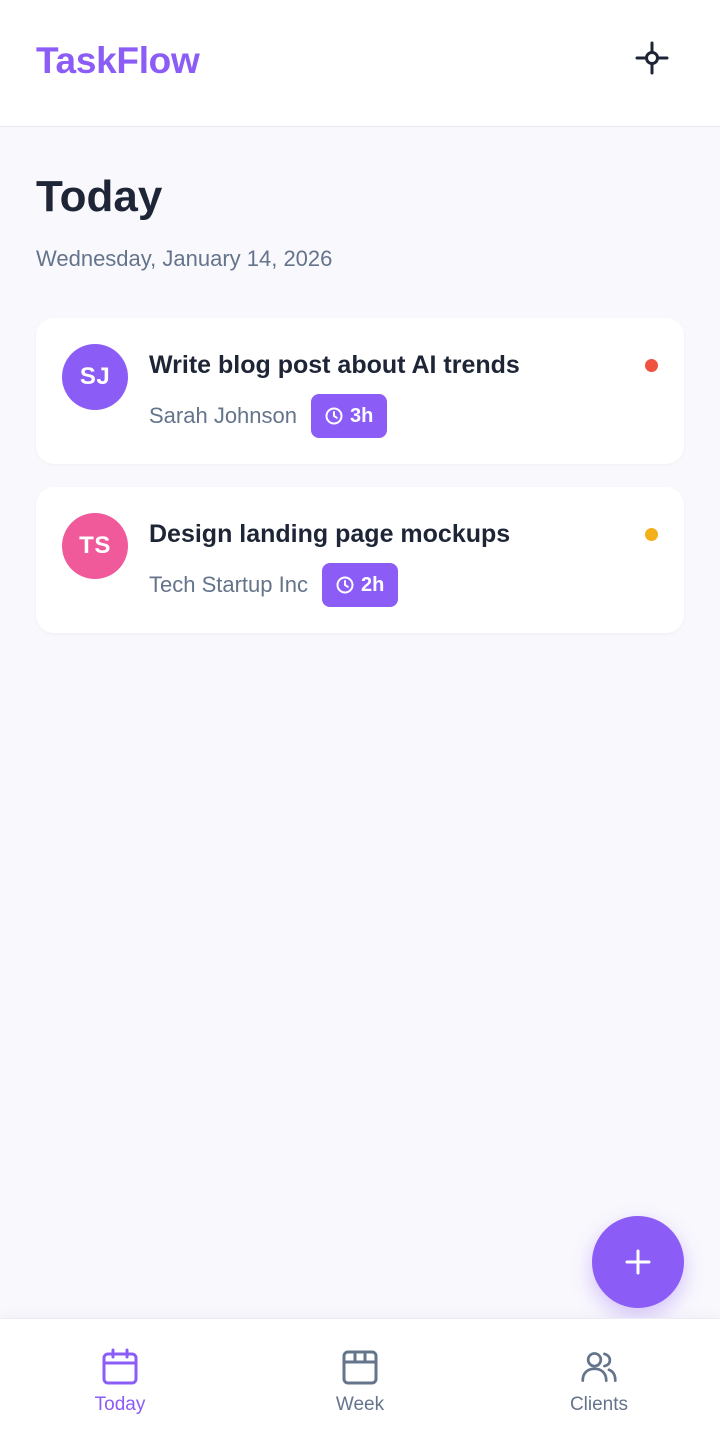 The width and height of the screenshot is (720, 1440). Describe the element at coordinates (228, 584) in the screenshot. I see `task-client: Tech Startup Inc` at that location.